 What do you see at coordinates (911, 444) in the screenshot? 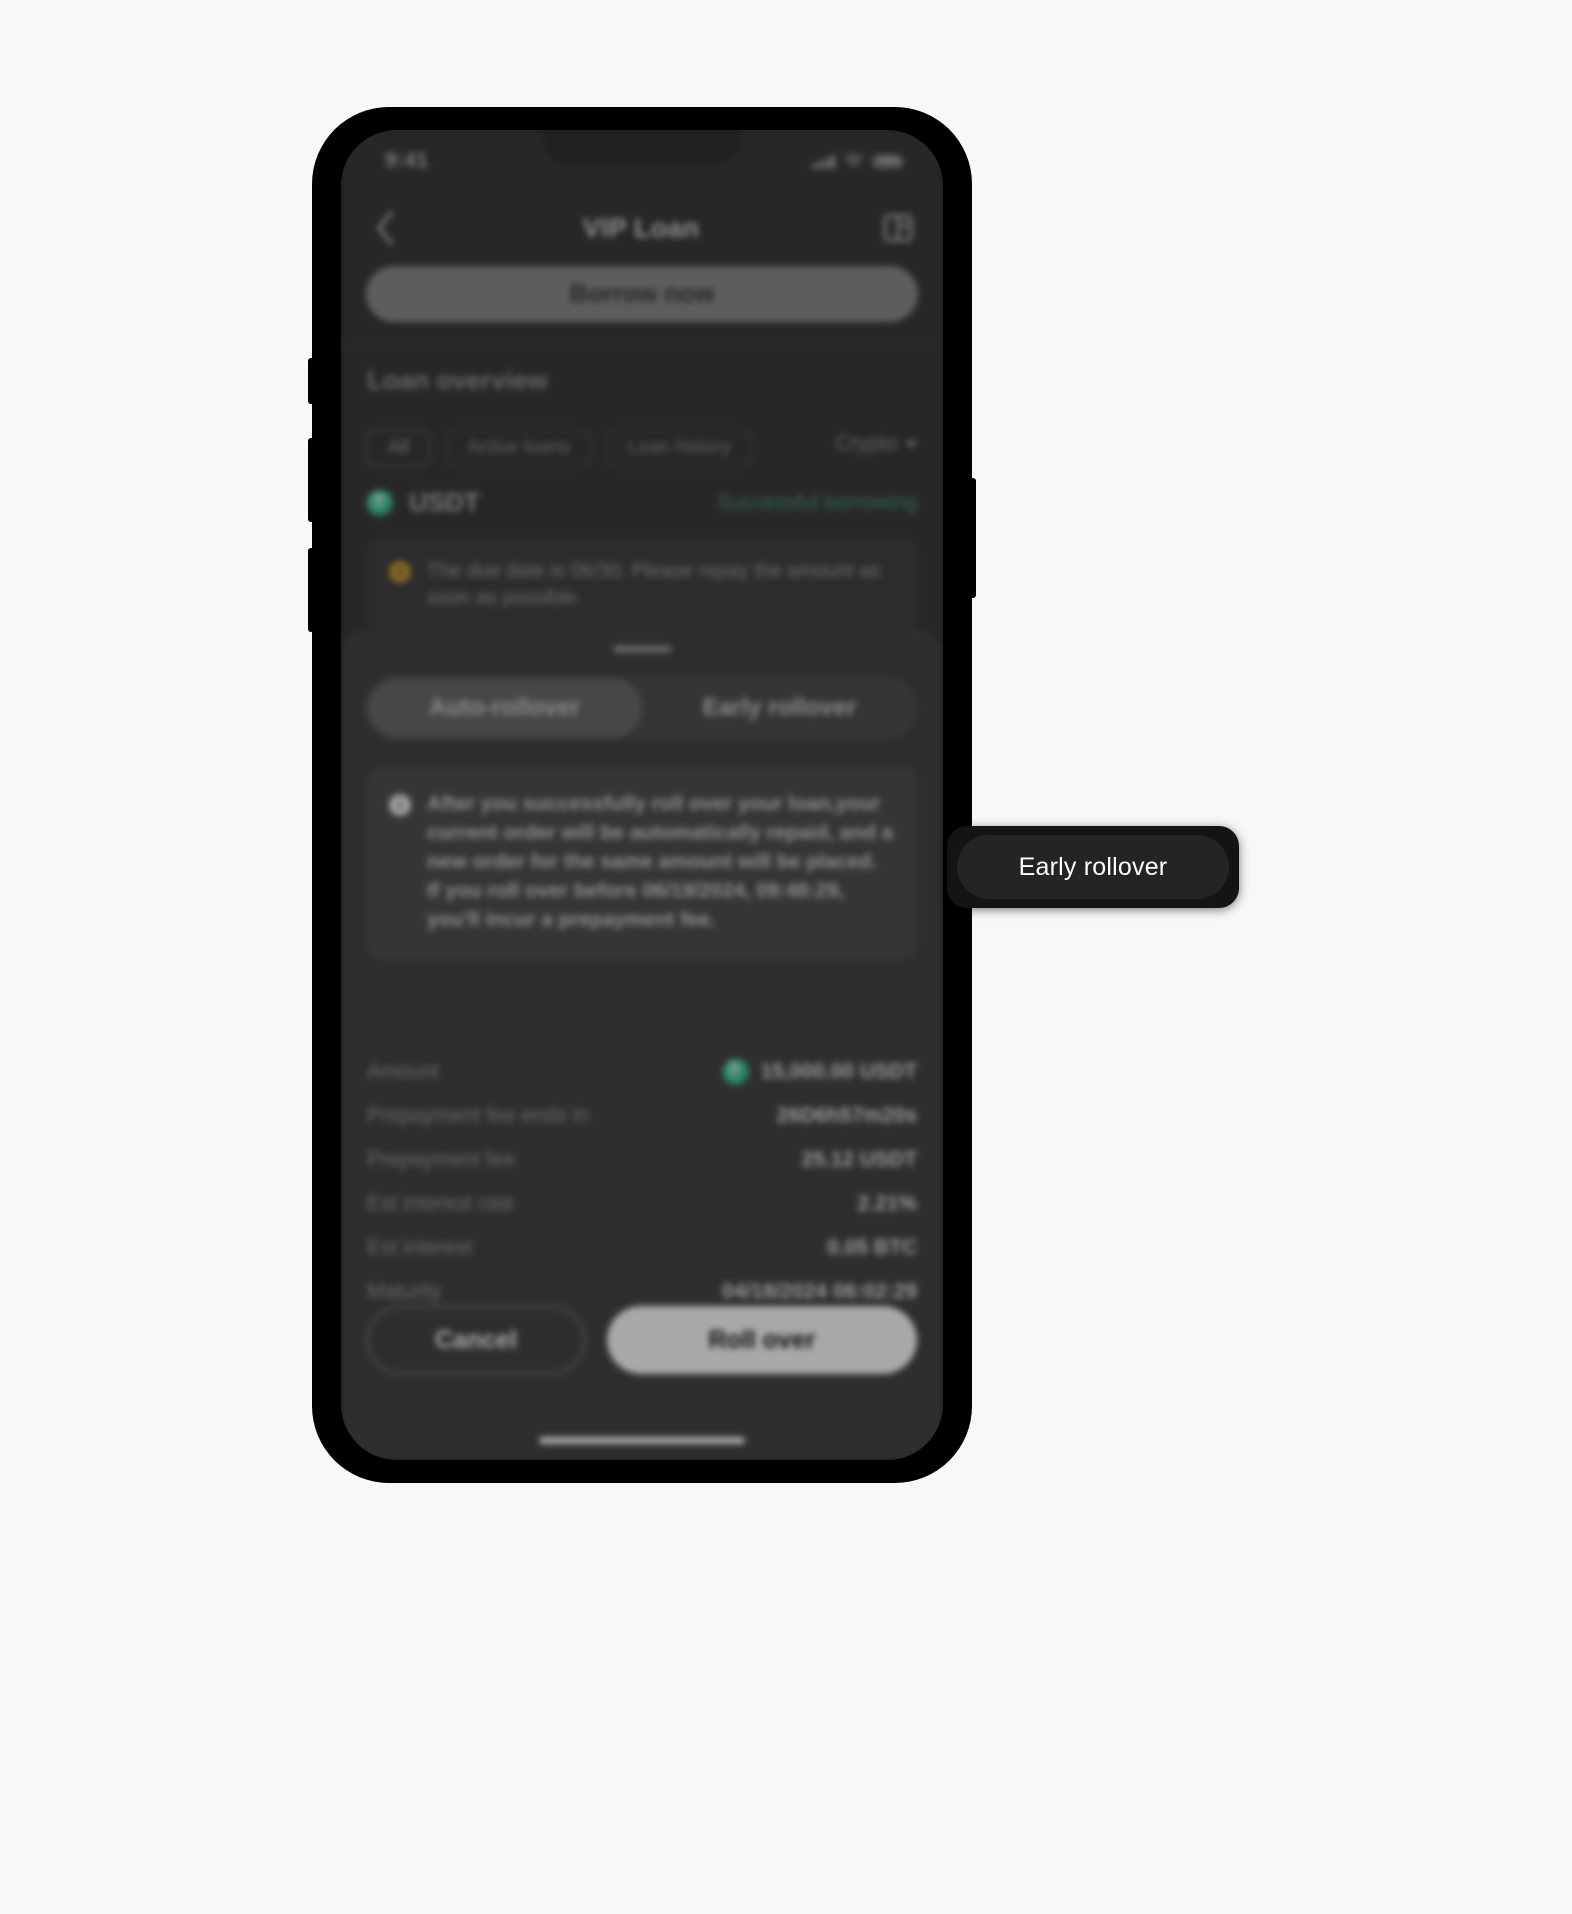
I see `chevron-down-icon` at bounding box center [911, 444].